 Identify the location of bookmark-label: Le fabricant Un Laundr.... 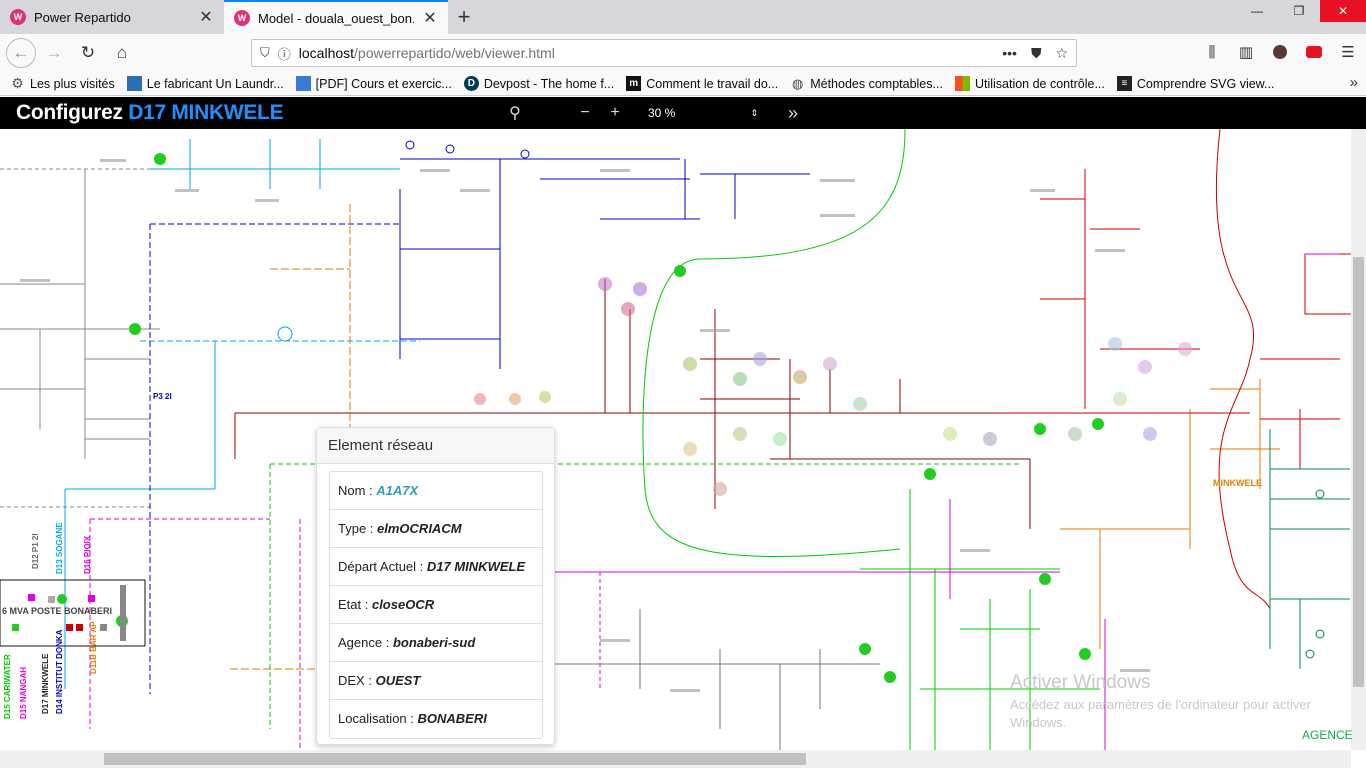
(215, 83).